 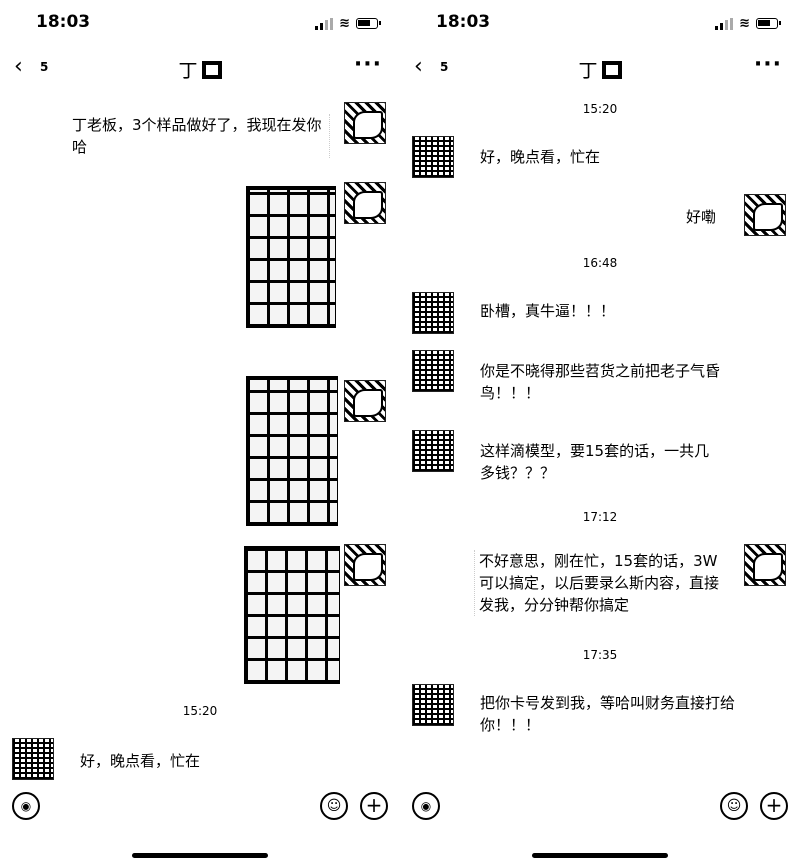 I want to click on message-bubble-incoming: 这样滴模型，要15套的话，一共几多钱？？？, so click(x=600, y=462).